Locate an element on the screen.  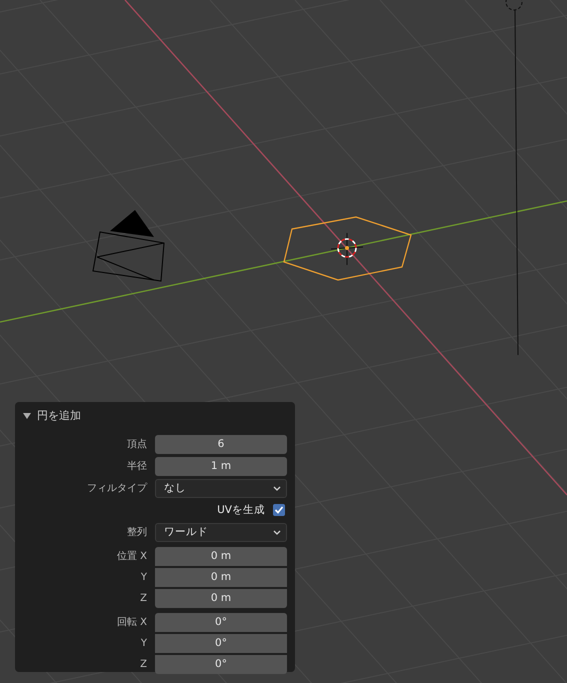
dropdown-value: ワールド is located at coordinates (186, 532).